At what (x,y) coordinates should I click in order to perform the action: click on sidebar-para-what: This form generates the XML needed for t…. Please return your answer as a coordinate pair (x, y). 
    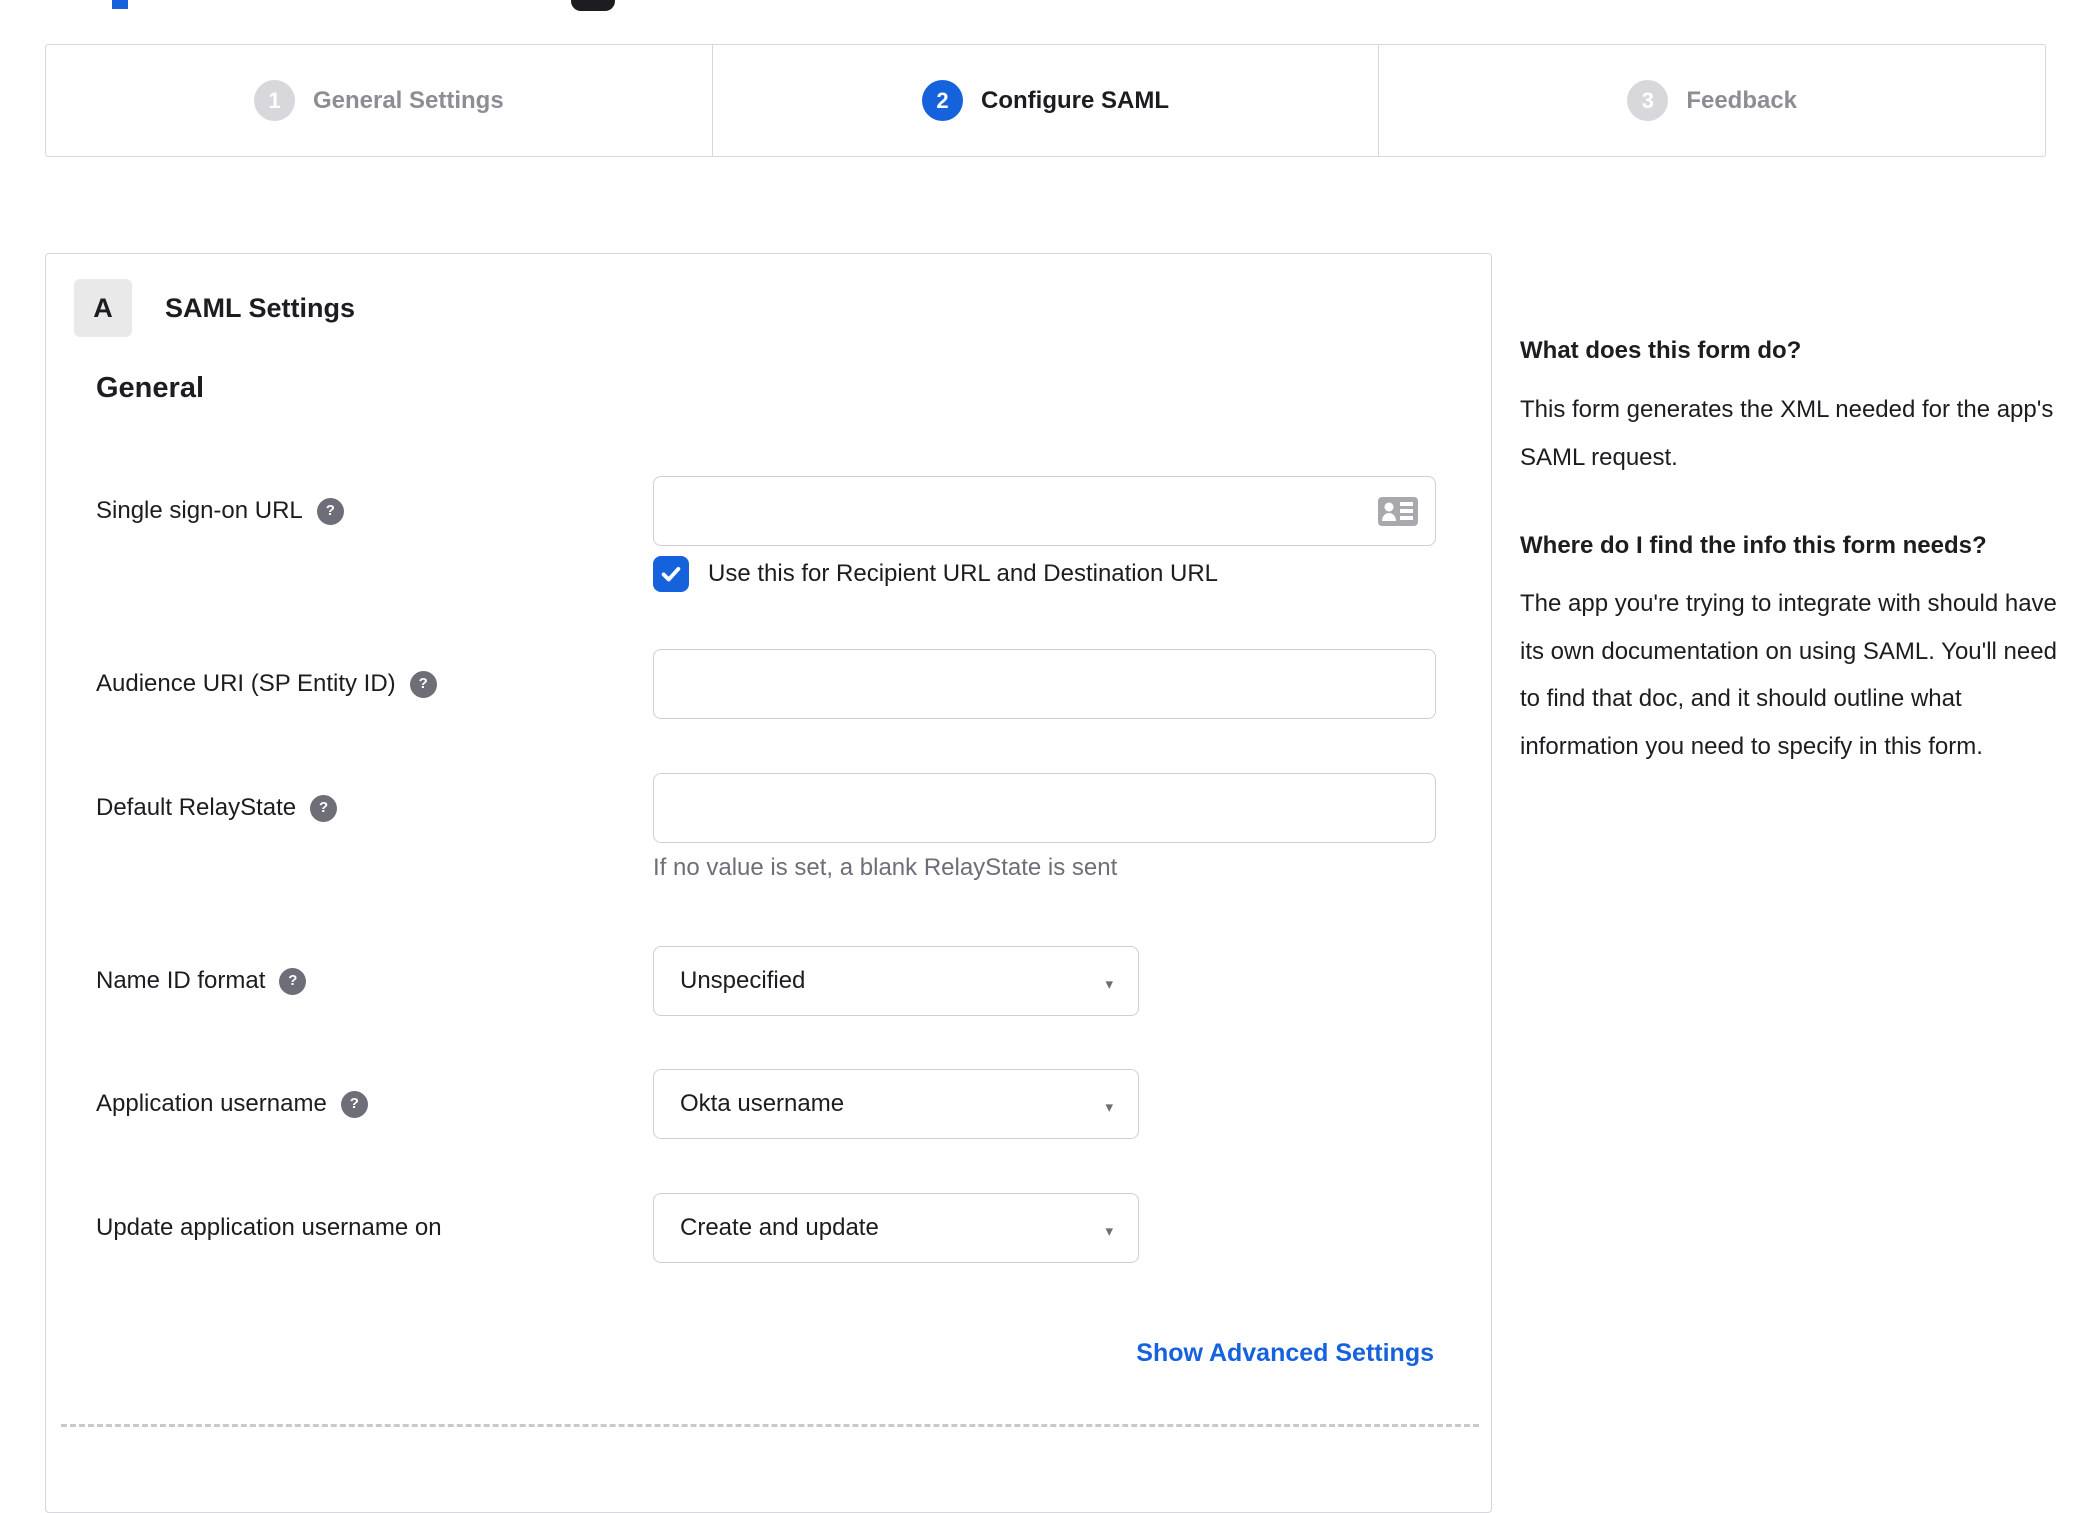
    Looking at the image, I should click on (1787, 433).